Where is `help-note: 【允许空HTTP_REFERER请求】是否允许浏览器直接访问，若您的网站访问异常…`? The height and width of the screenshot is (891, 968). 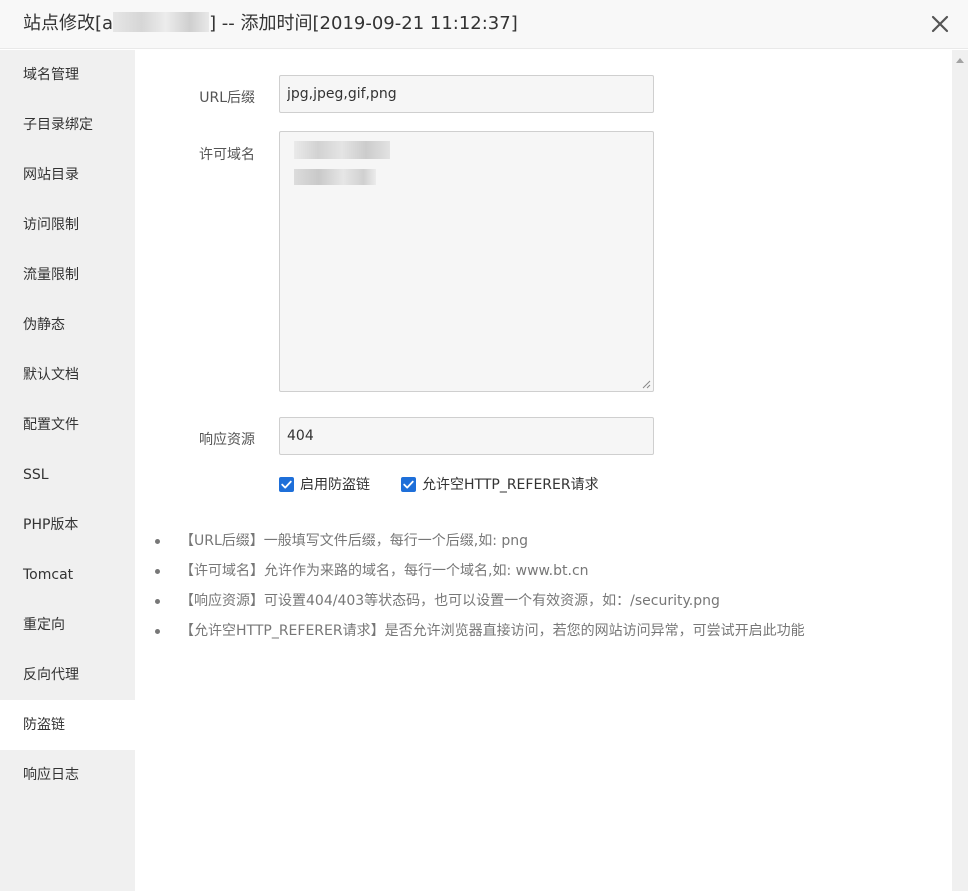 help-note: 【允许空HTTP_REFERER请求】是否允许浏览器直接访问，若您的网站访问异常… is located at coordinates (480, 635).